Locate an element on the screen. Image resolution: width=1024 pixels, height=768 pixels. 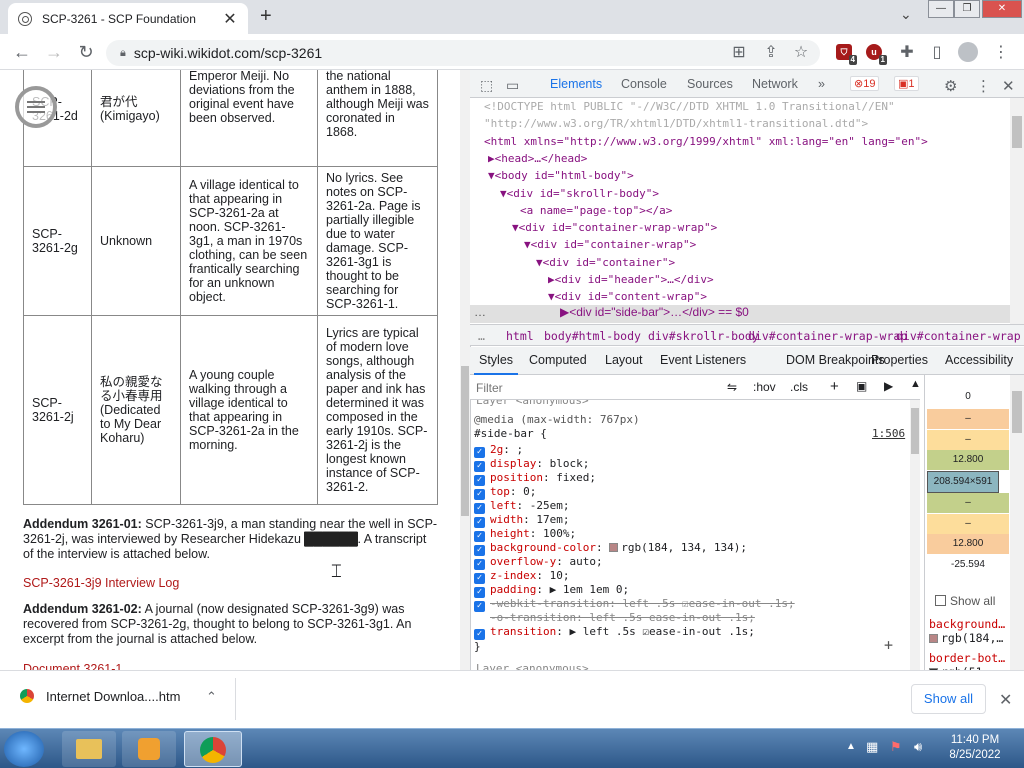
tab-styles: Styles is located at coordinates (496, 364).